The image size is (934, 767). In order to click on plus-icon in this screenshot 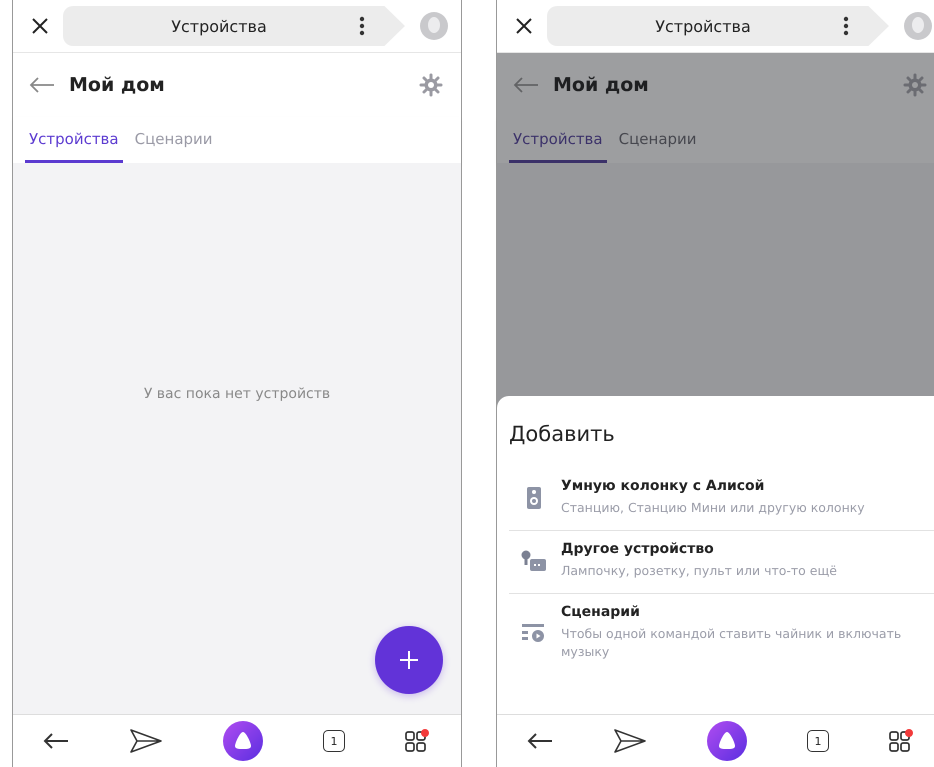, I will do `click(409, 660)`.